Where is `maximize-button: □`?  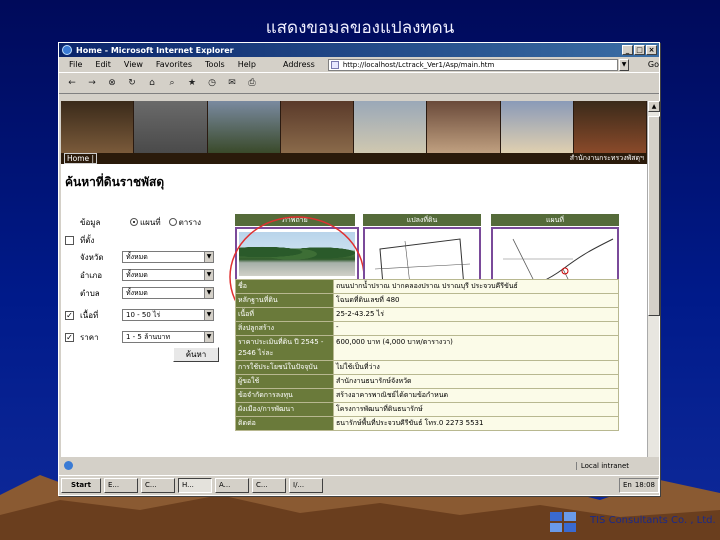 maximize-button: □ is located at coordinates (639, 50).